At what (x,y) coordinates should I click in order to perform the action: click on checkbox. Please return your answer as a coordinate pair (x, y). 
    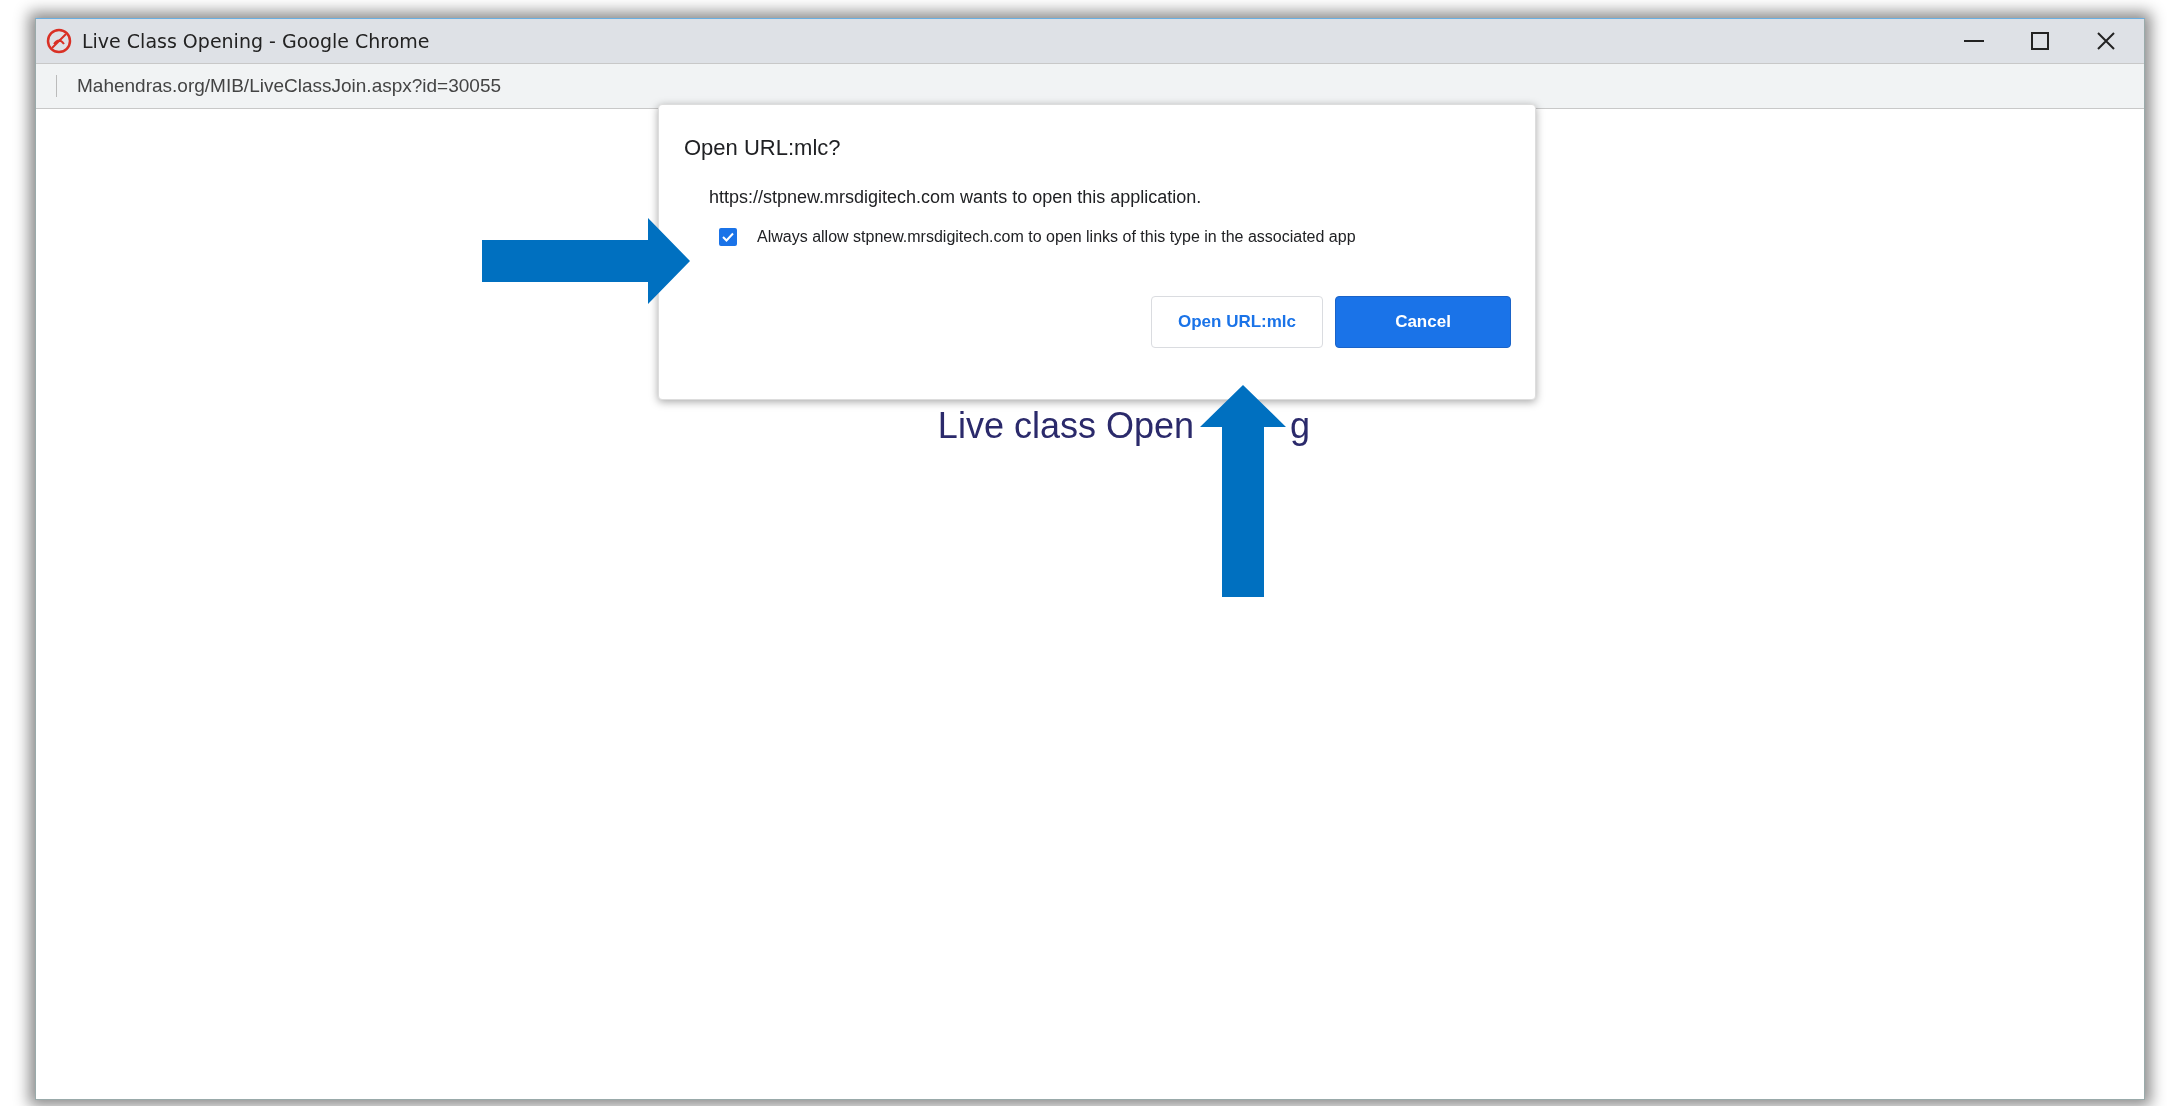
    Looking at the image, I should click on (728, 237).